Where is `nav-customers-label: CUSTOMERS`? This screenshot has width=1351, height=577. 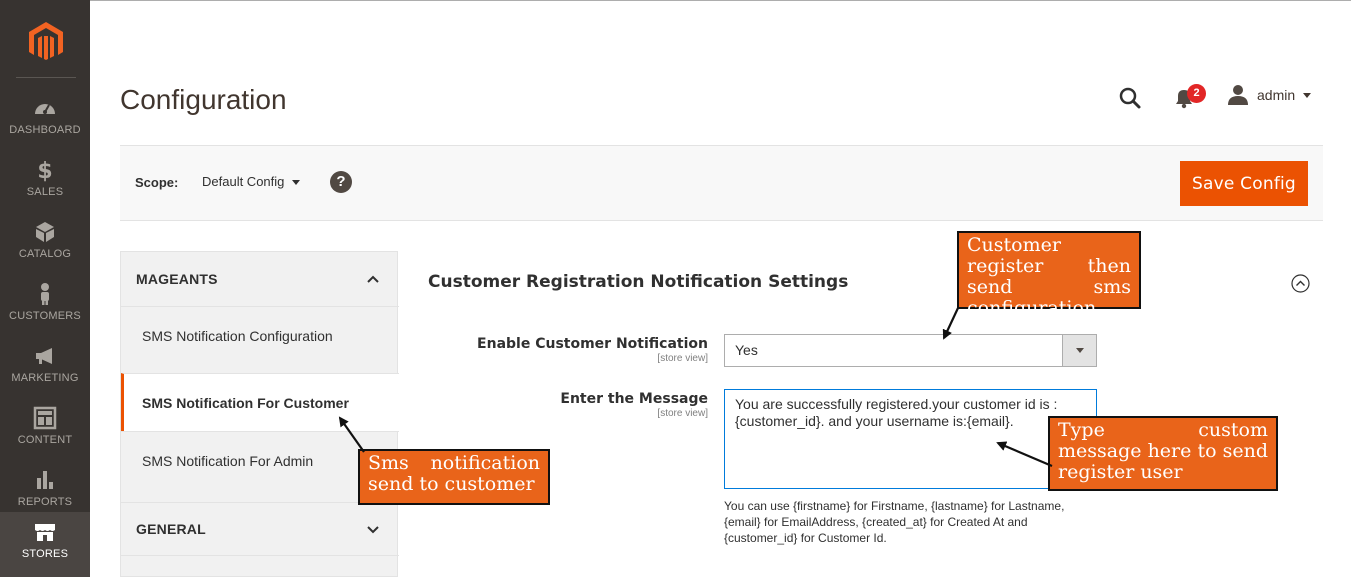
nav-customers-label: CUSTOMERS is located at coordinates (45, 316).